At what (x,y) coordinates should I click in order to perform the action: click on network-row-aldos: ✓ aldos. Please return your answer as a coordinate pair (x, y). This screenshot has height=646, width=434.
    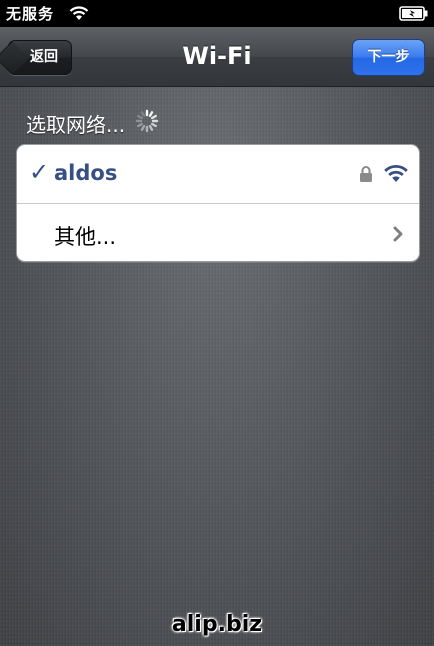
    Looking at the image, I should click on (218, 174).